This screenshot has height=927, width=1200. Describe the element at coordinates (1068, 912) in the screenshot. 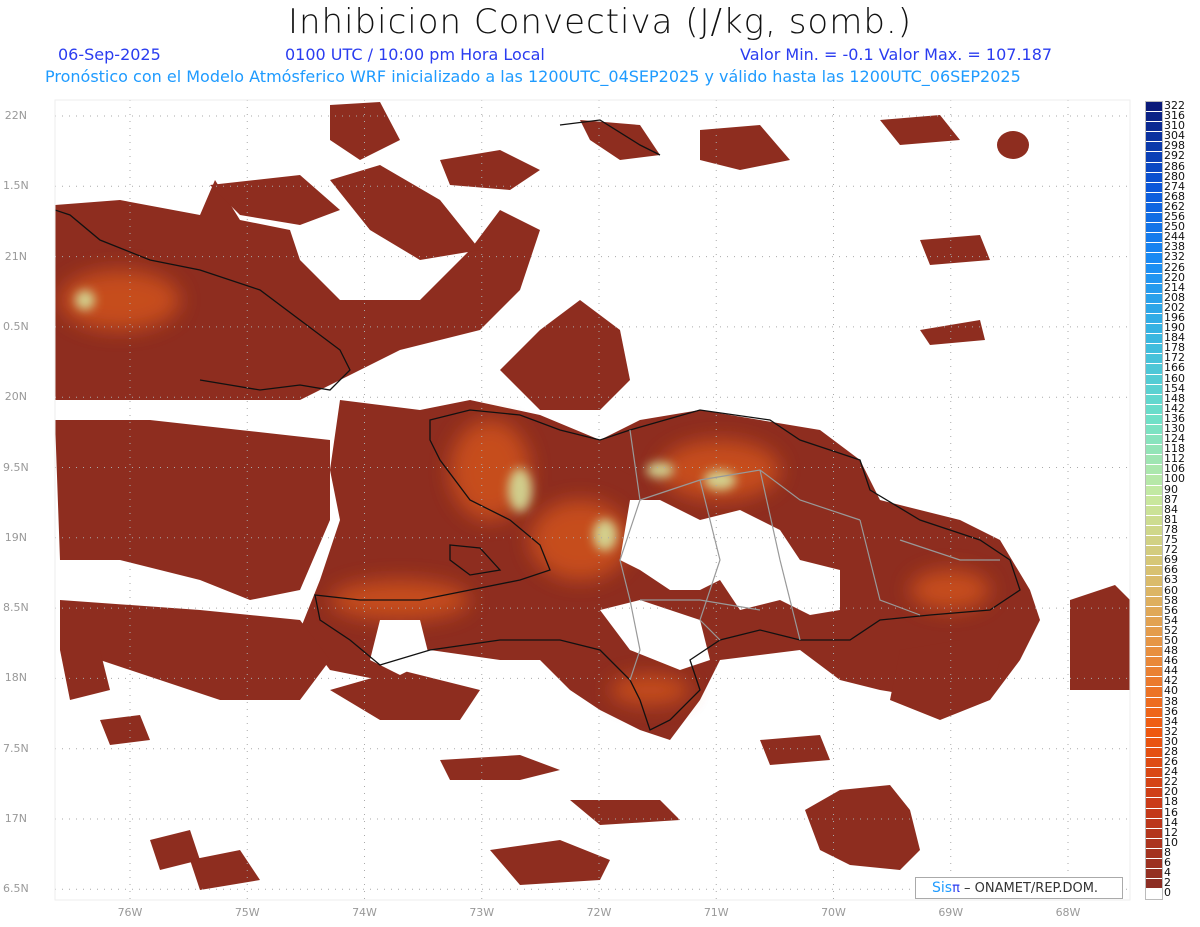

I see `lon-label: 68W` at that location.